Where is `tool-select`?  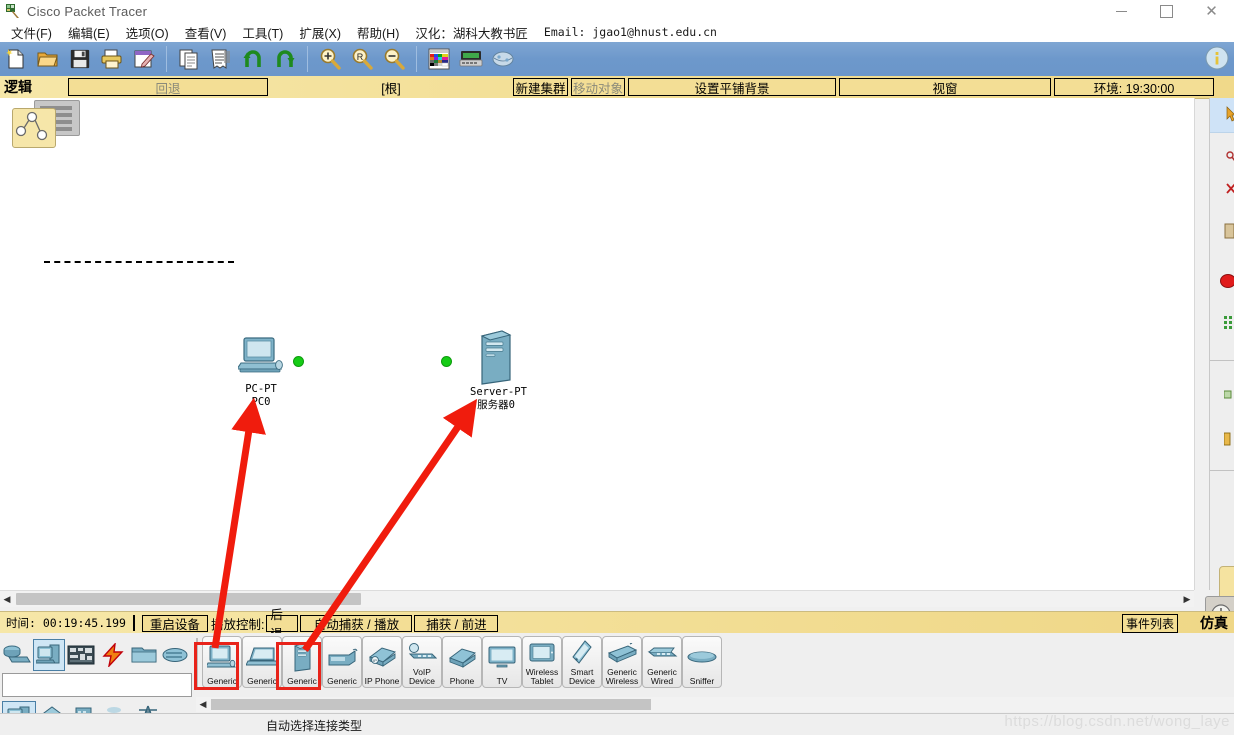 tool-select is located at coordinates (1222, 115).